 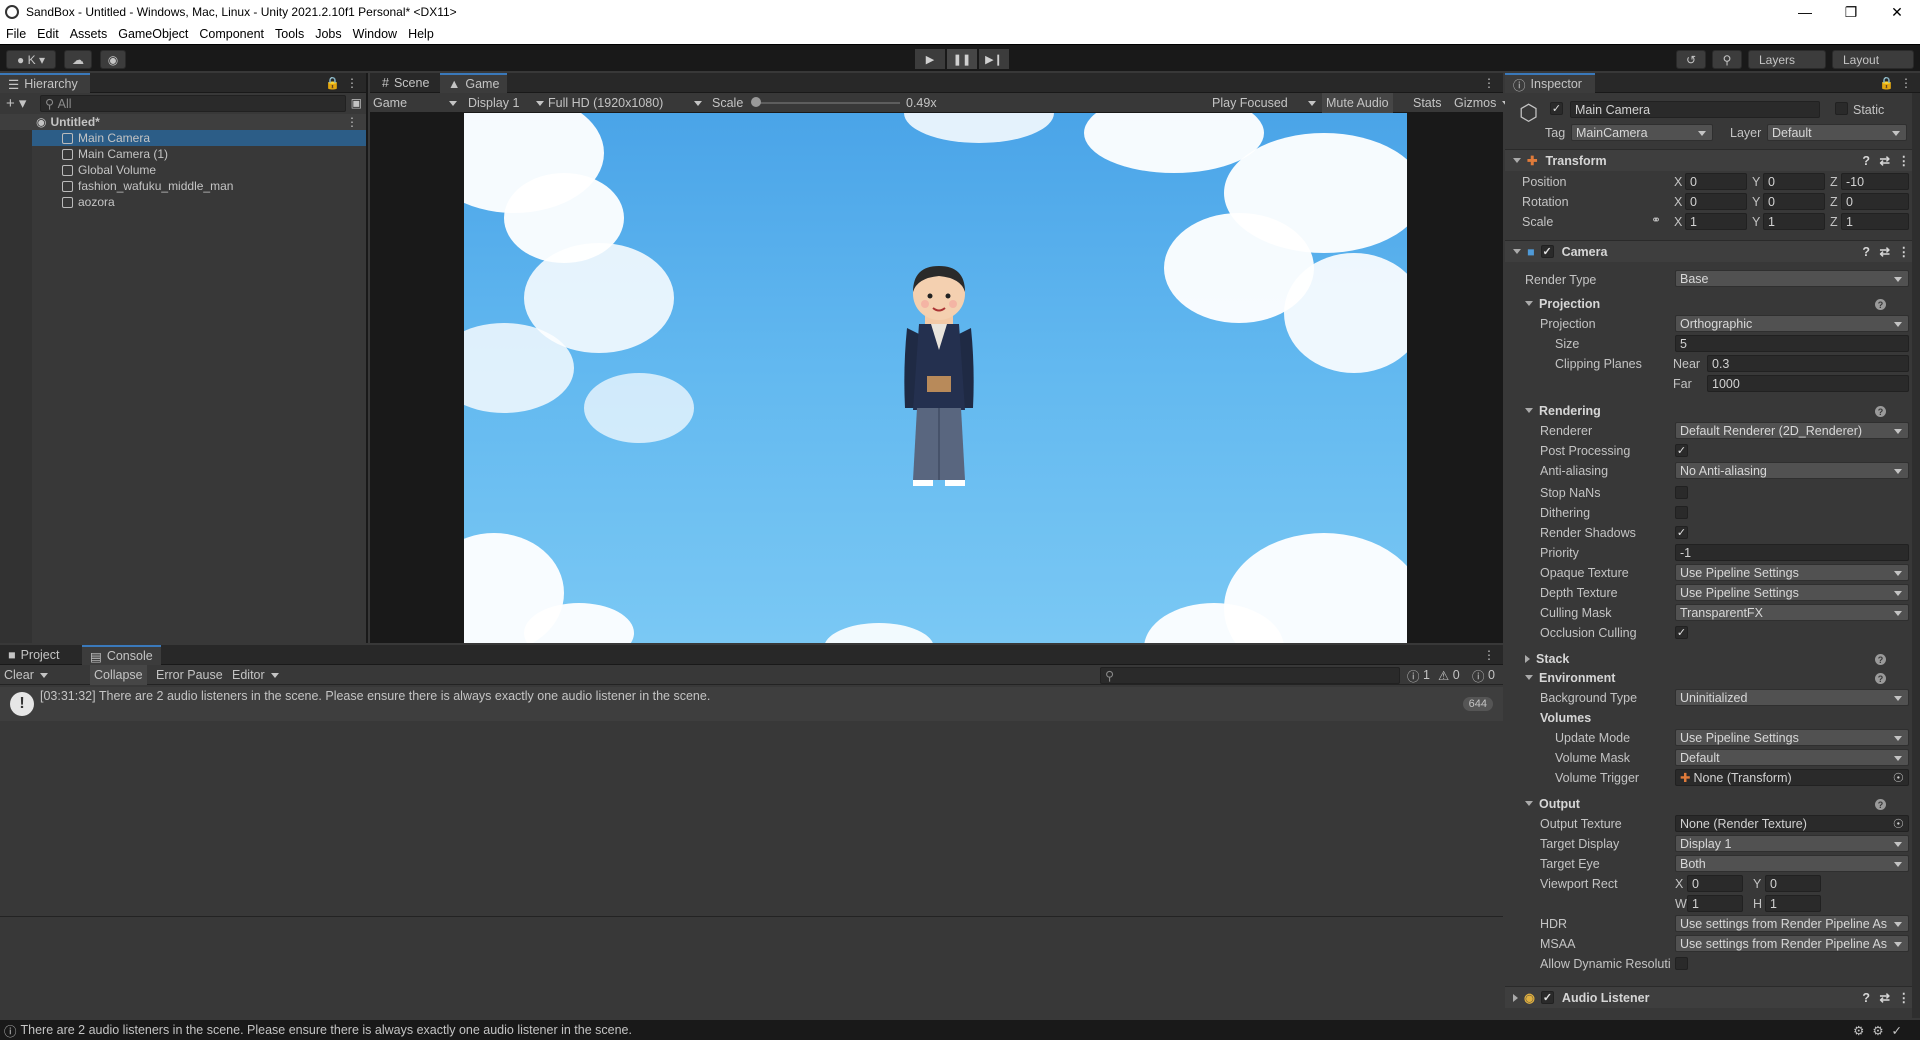 What do you see at coordinates (1264, 103) in the screenshot?
I see `play-mode-dropdown: Play Focused` at bounding box center [1264, 103].